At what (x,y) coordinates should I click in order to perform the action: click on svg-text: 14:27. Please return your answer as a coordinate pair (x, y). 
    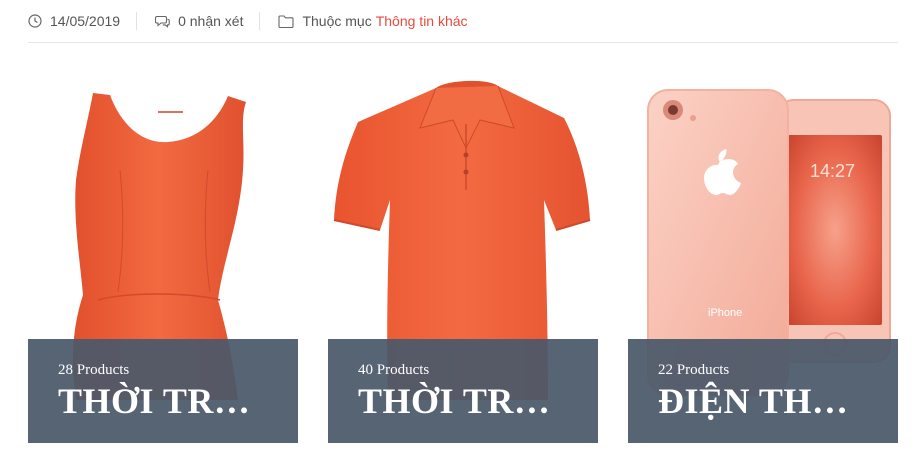
    Looking at the image, I should click on (832, 171).